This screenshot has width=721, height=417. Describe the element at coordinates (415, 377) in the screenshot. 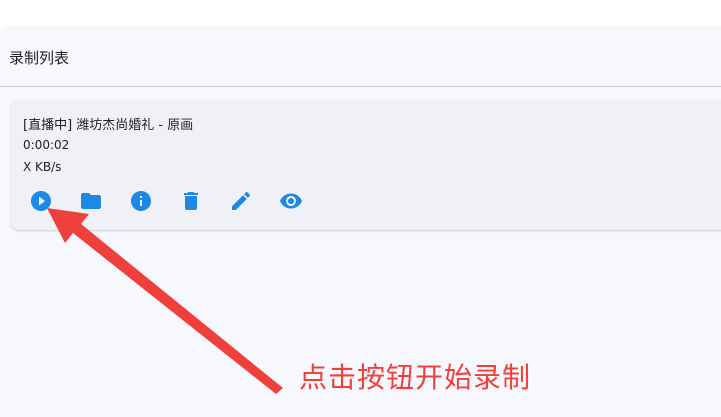

I see `annotation-label: 点击按钮开始录制` at that location.